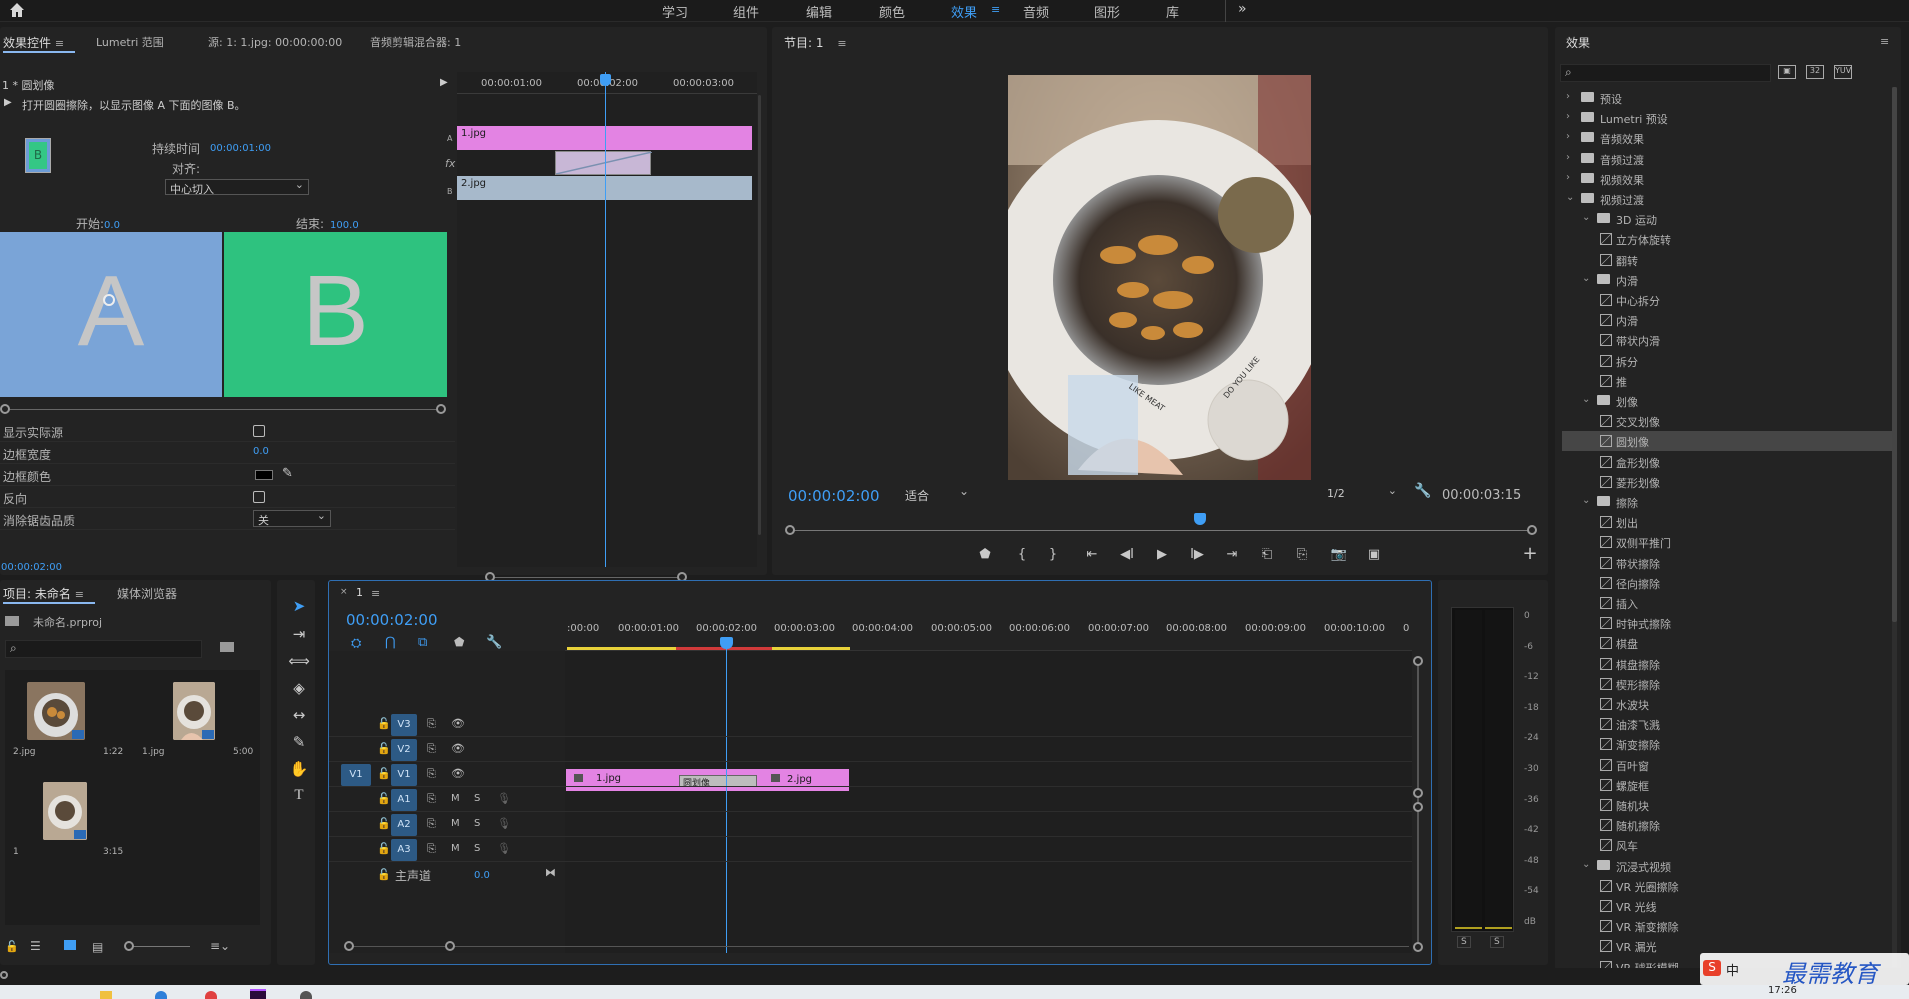  What do you see at coordinates (1727, 441) in the screenshot?
I see `effects-tree-item: 圆划像` at bounding box center [1727, 441].